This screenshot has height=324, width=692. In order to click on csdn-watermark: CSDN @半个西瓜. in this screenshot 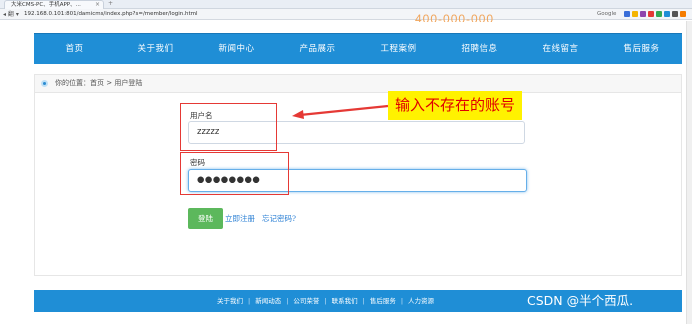, I will do `click(580, 300)`.